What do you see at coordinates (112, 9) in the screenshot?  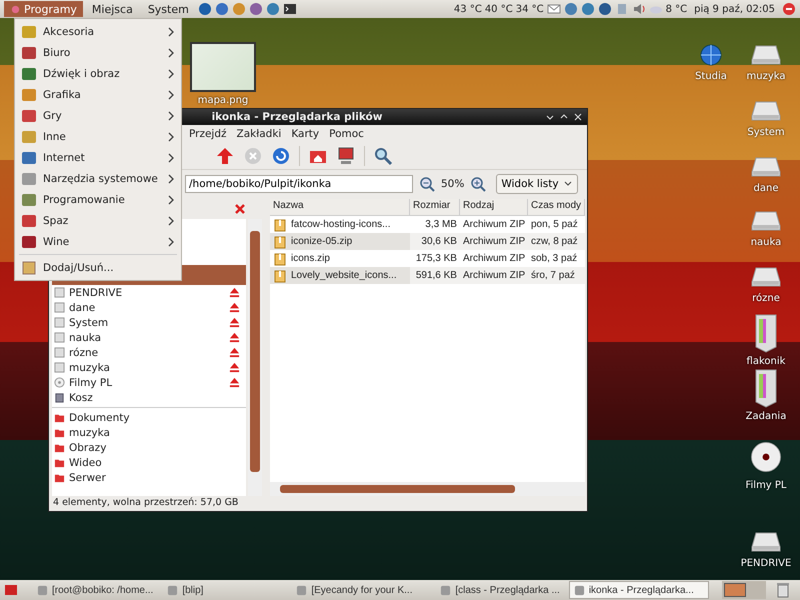 I see `panel-menu: Miejsca` at bounding box center [112, 9].